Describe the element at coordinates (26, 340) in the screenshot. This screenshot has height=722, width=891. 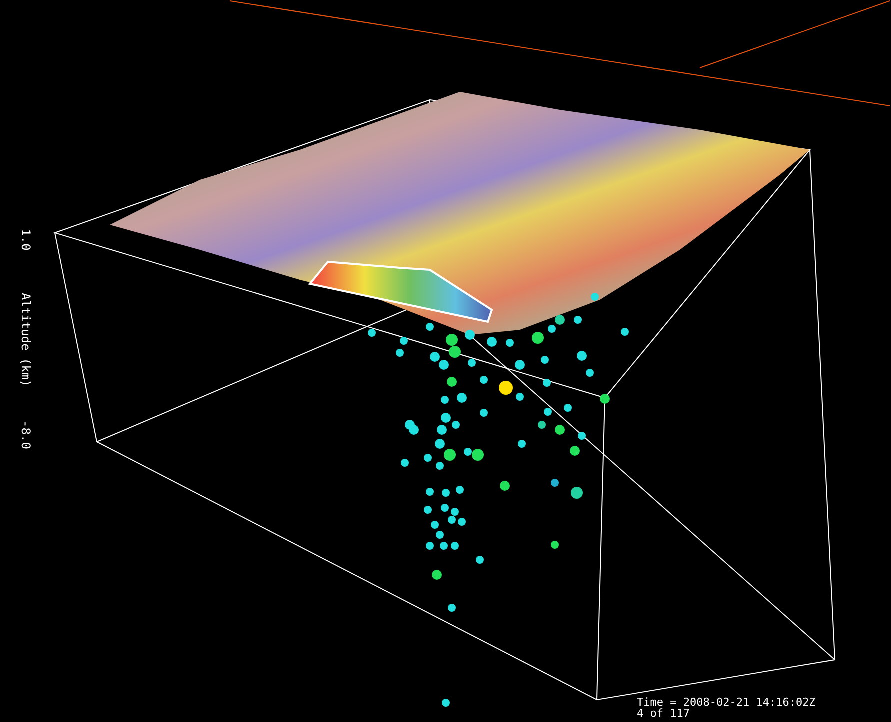
I see `axis-title: Altitude (km)` at that location.